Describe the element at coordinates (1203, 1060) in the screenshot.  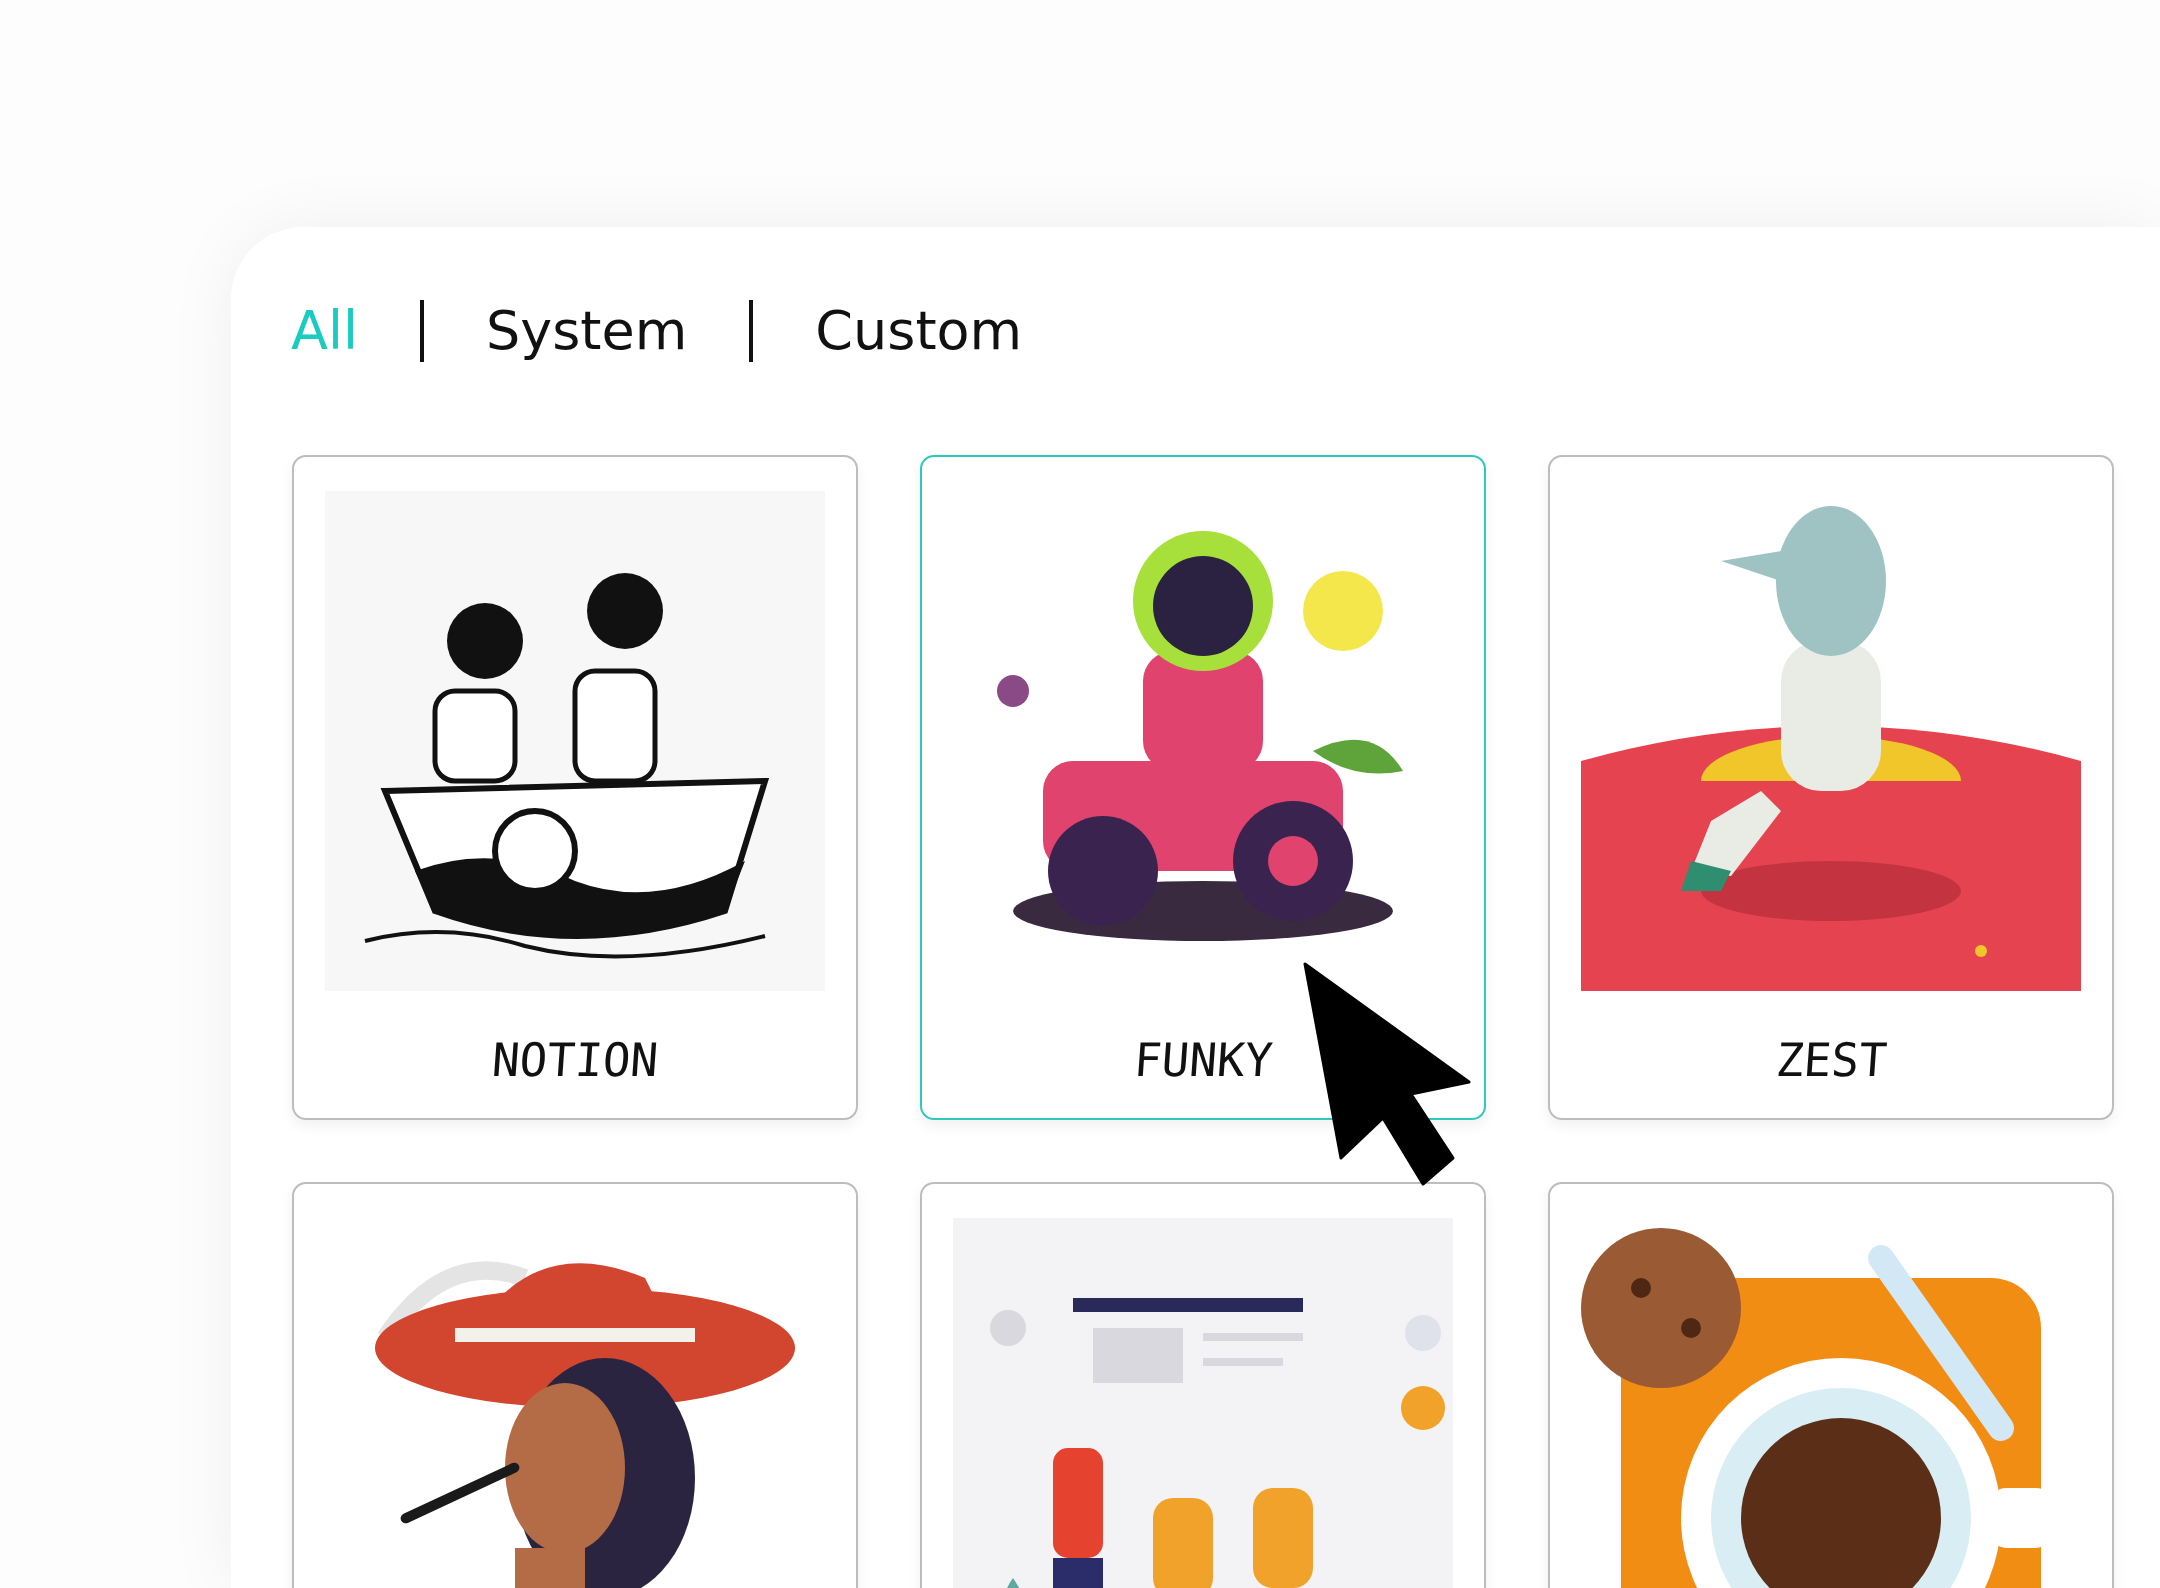
I see `card-label: FUNKY` at that location.